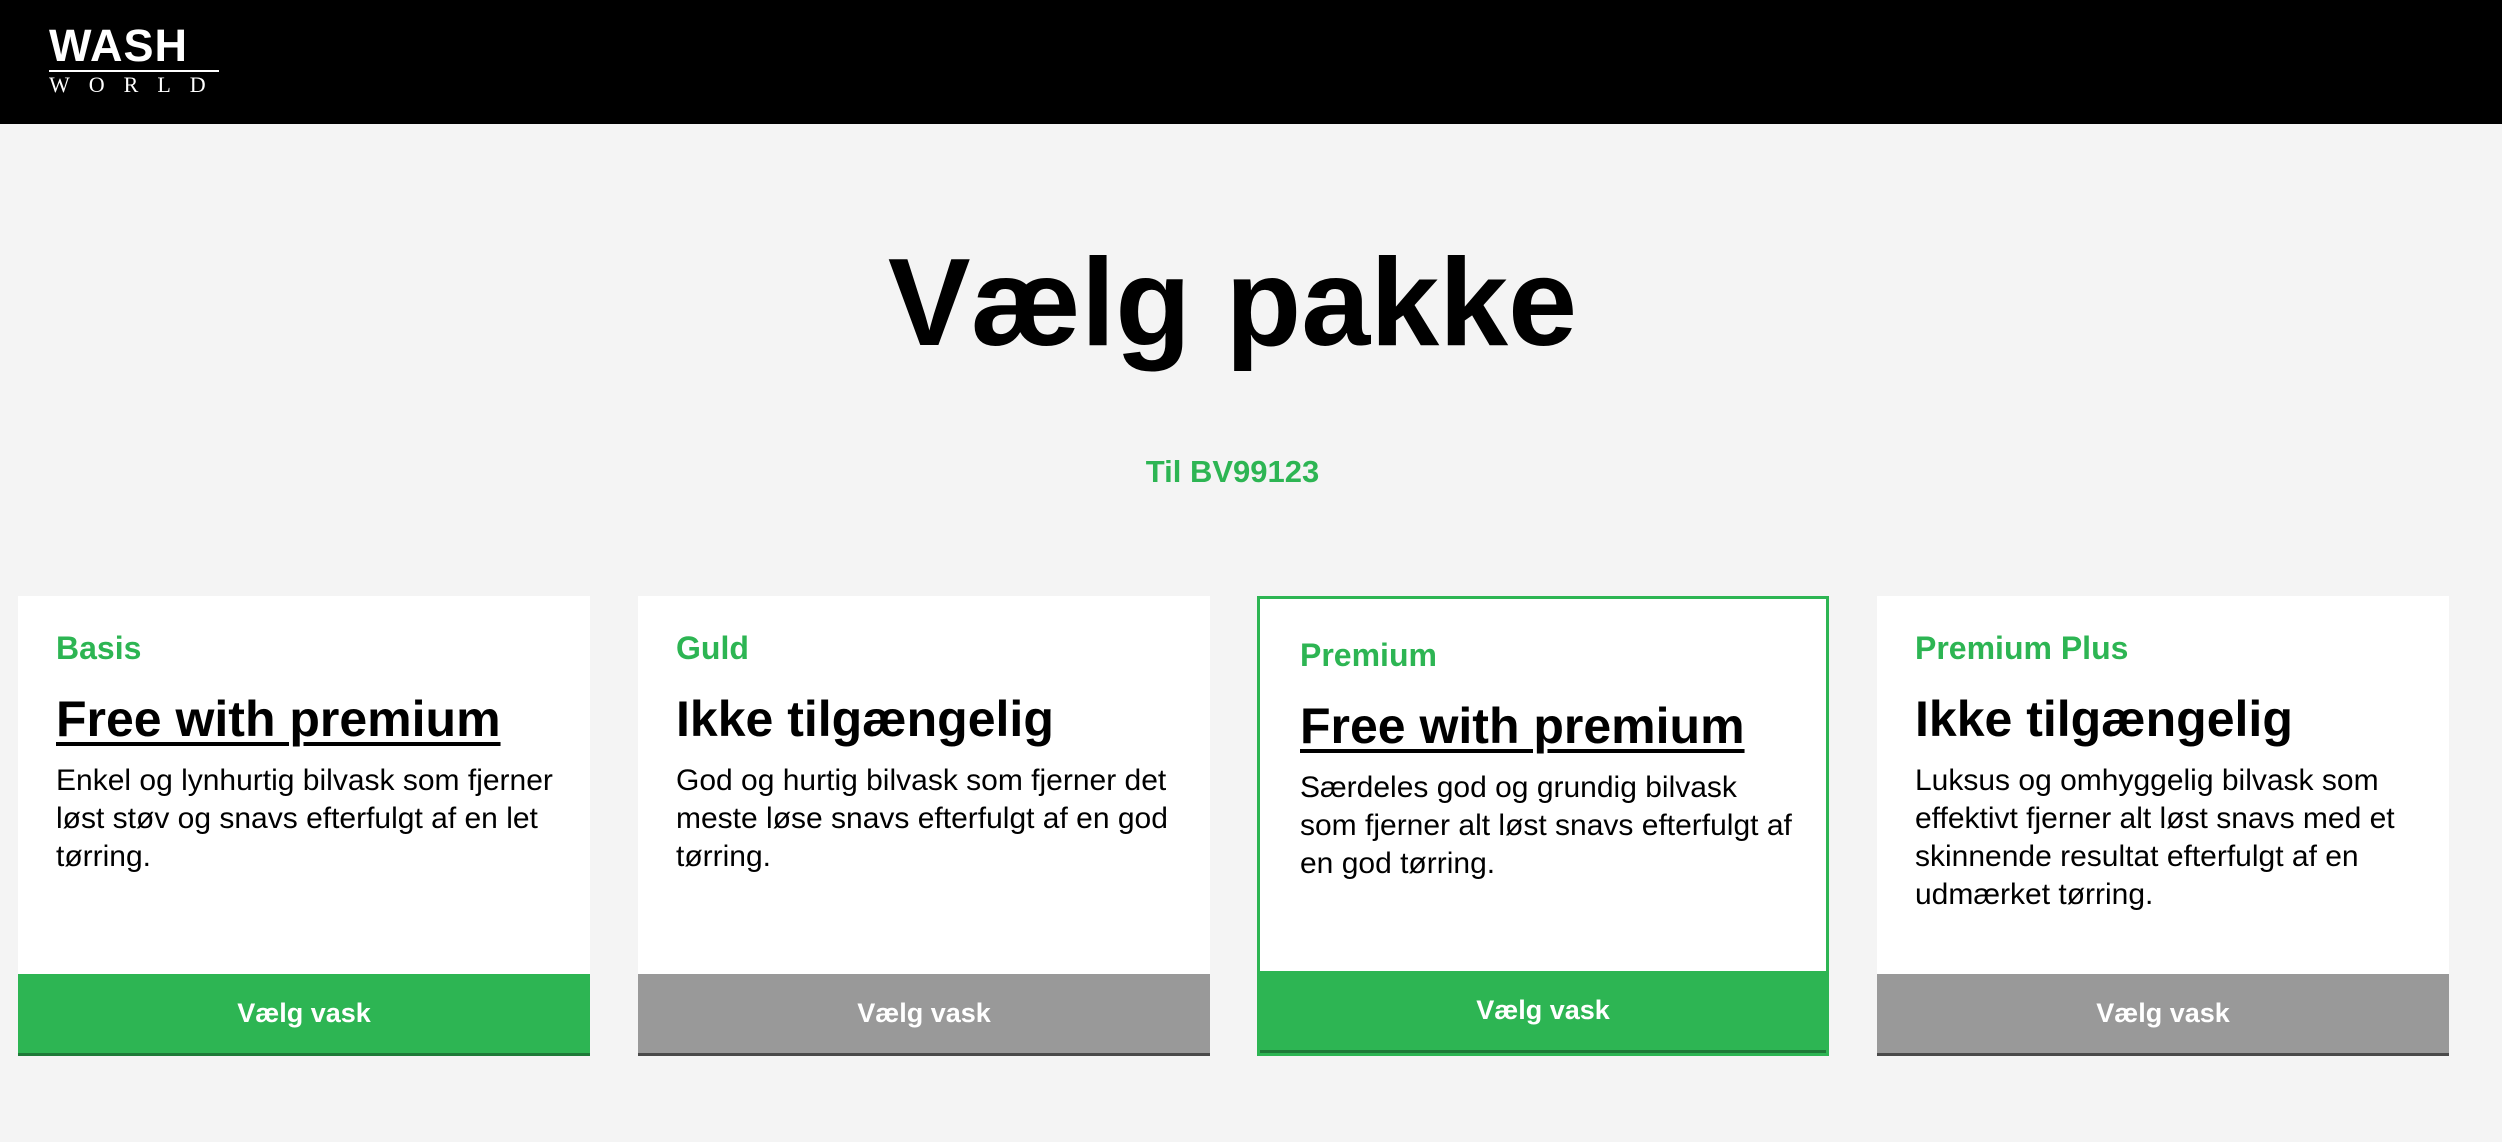  Describe the element at coordinates (99, 648) in the screenshot. I see `package-name: Basis` at that location.